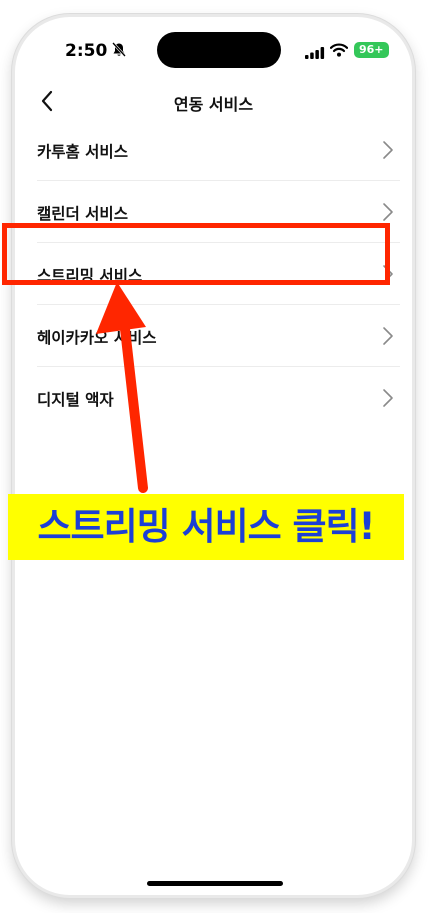 The height and width of the screenshot is (913, 439). I want to click on menu-item-streaming: 스트리밍 서비스, so click(218, 274).